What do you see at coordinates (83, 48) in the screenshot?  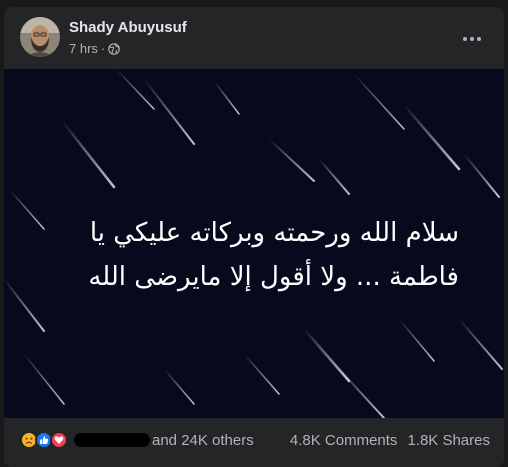 I see `post-time: 7 hrs` at bounding box center [83, 48].